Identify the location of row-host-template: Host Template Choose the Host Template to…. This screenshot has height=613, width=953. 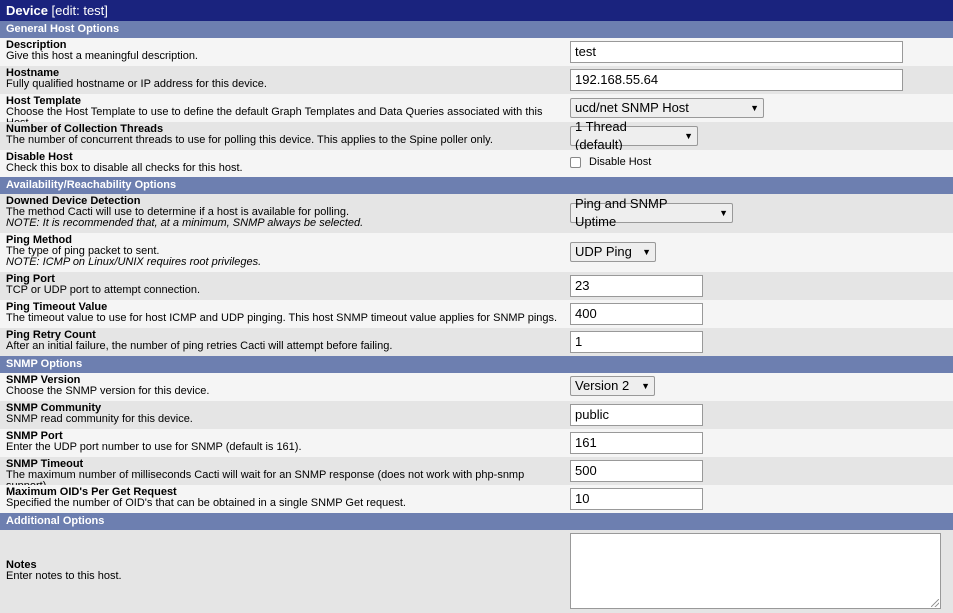
(476, 111).